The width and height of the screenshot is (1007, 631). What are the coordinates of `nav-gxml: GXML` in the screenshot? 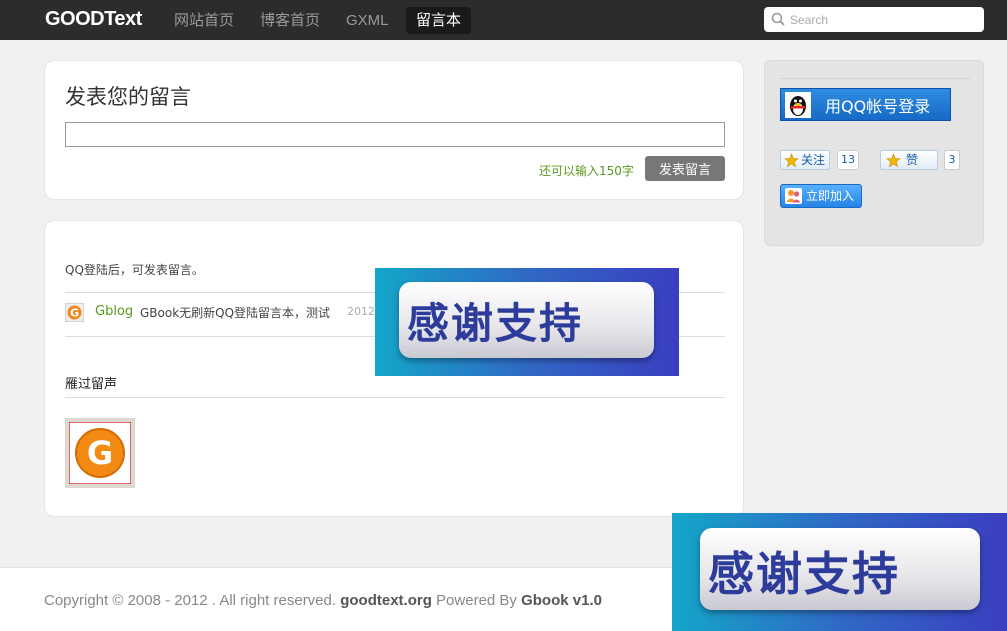 It's located at (367, 20).